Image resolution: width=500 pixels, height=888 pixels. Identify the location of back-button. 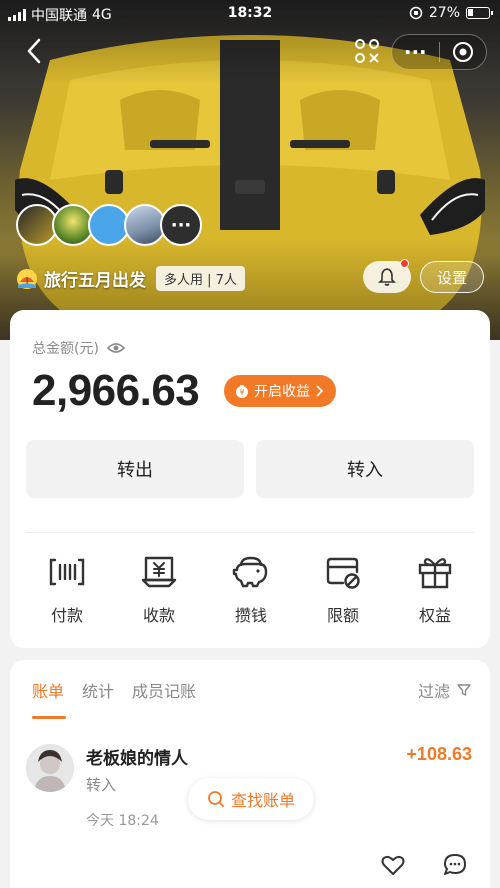
(35, 51).